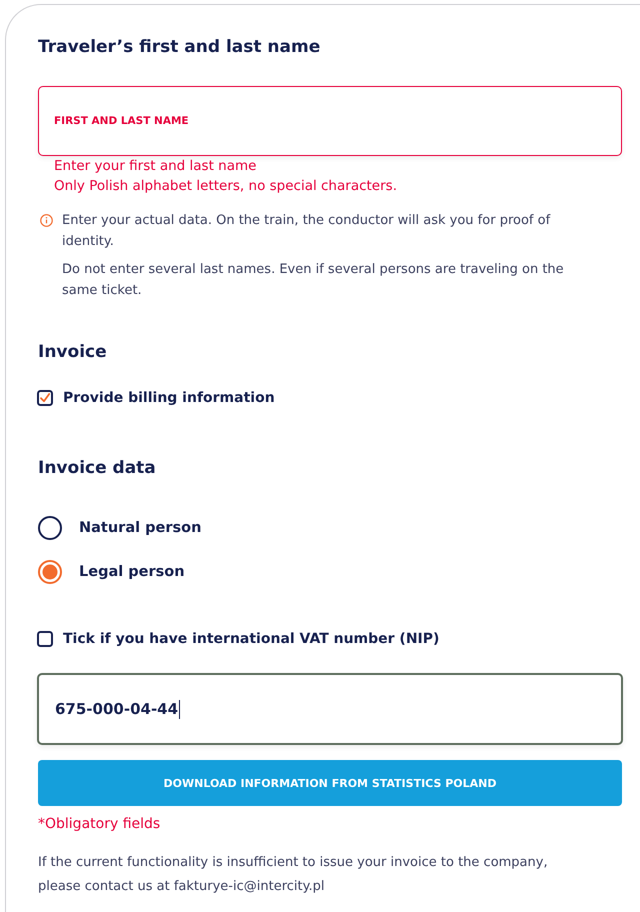 The height and width of the screenshot is (912, 640). I want to click on section-heading: Traveler’s first and last name, so click(179, 47).